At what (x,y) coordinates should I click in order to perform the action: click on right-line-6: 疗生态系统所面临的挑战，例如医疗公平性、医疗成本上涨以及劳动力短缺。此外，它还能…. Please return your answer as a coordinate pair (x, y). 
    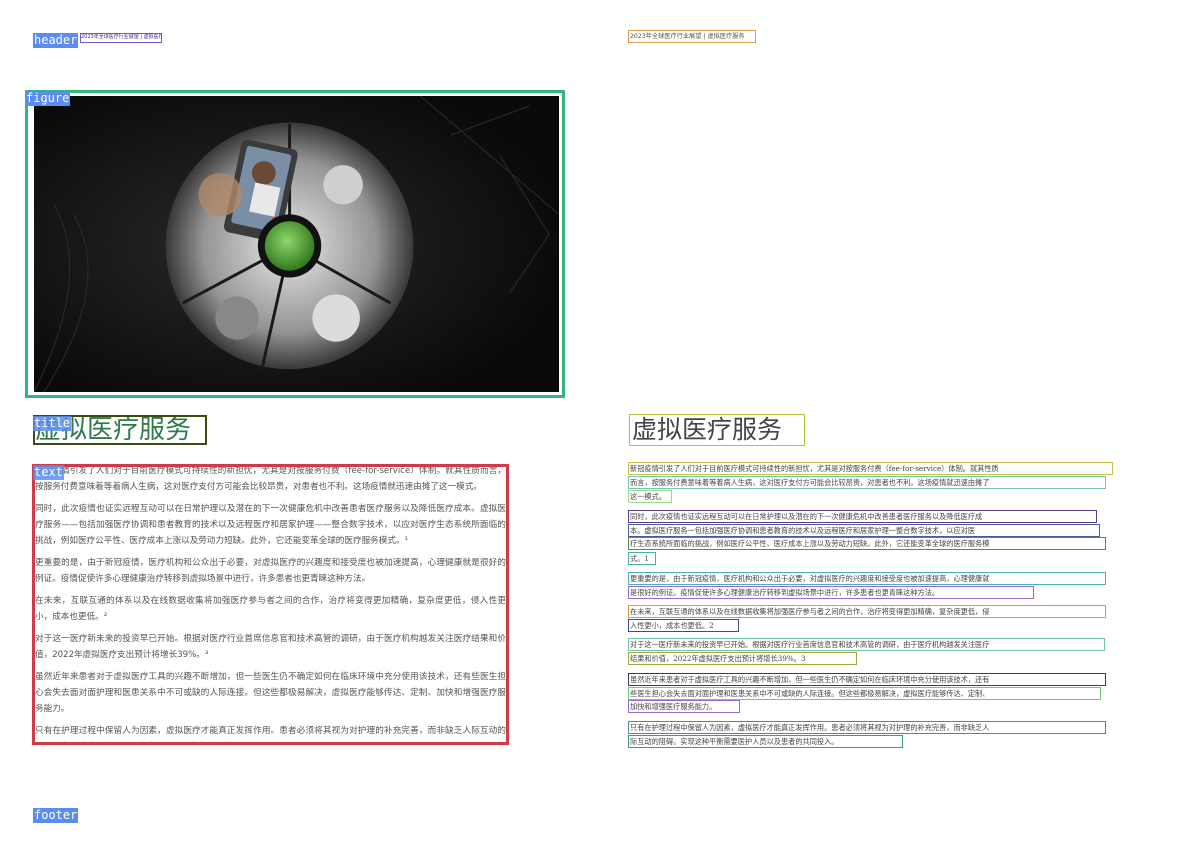
    Looking at the image, I should click on (867, 543).